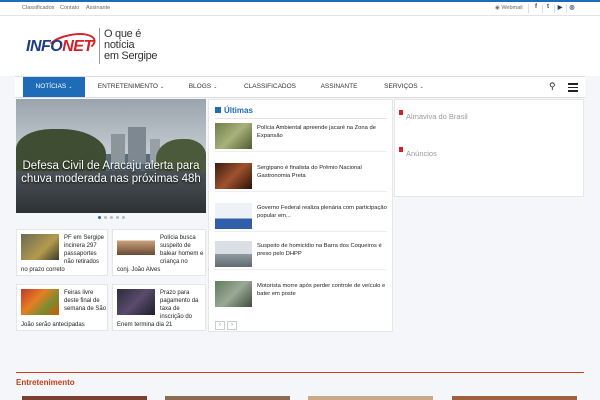  Describe the element at coordinates (418, 152) in the screenshot. I see `sidebar-link-anuncios: Anúncios` at that location.